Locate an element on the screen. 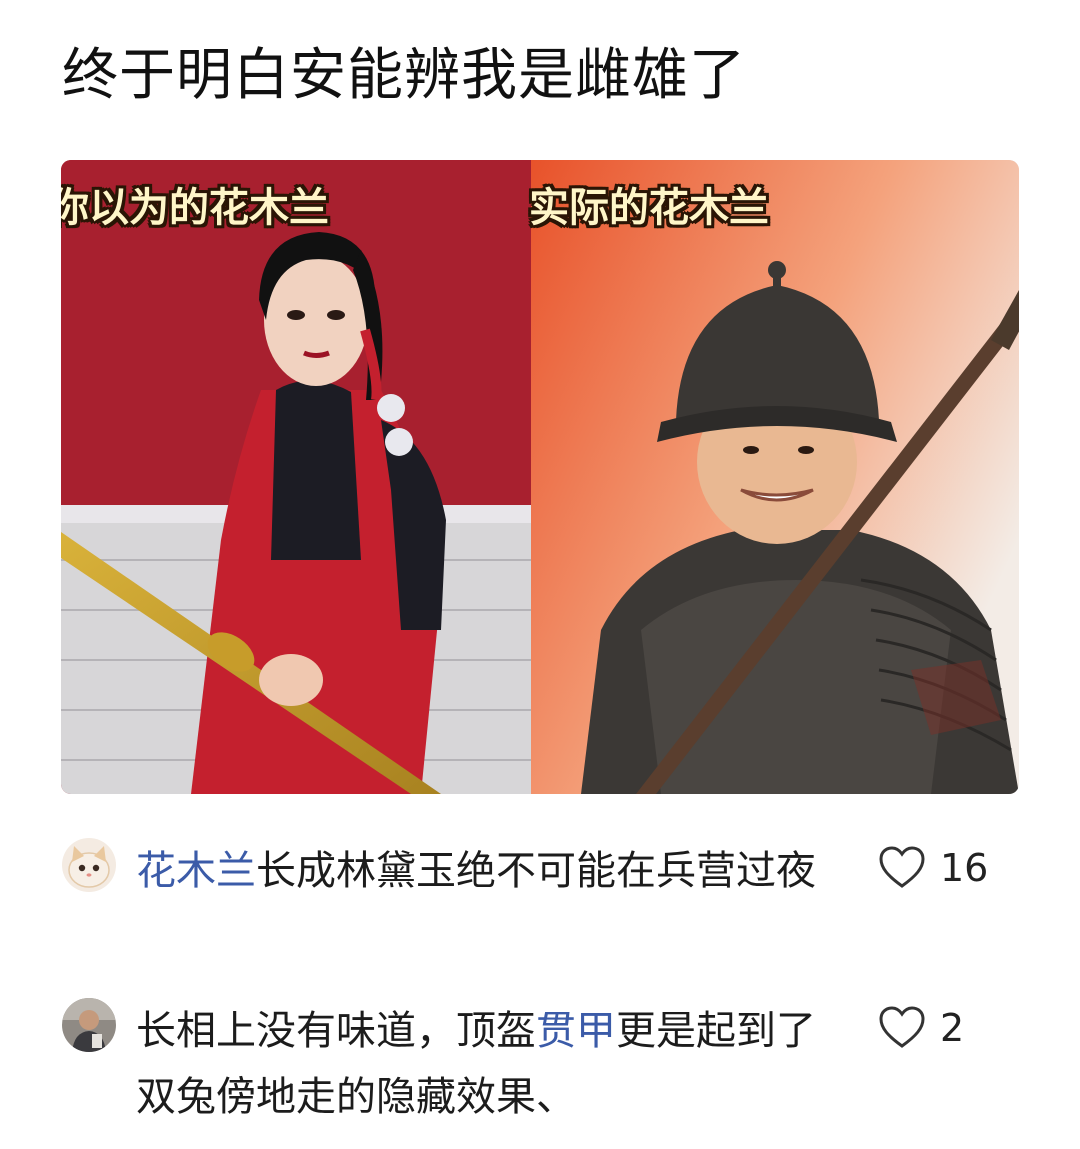 This screenshot has width=1080, height=1149. like-button: 2 is located at coordinates (921, 1028).